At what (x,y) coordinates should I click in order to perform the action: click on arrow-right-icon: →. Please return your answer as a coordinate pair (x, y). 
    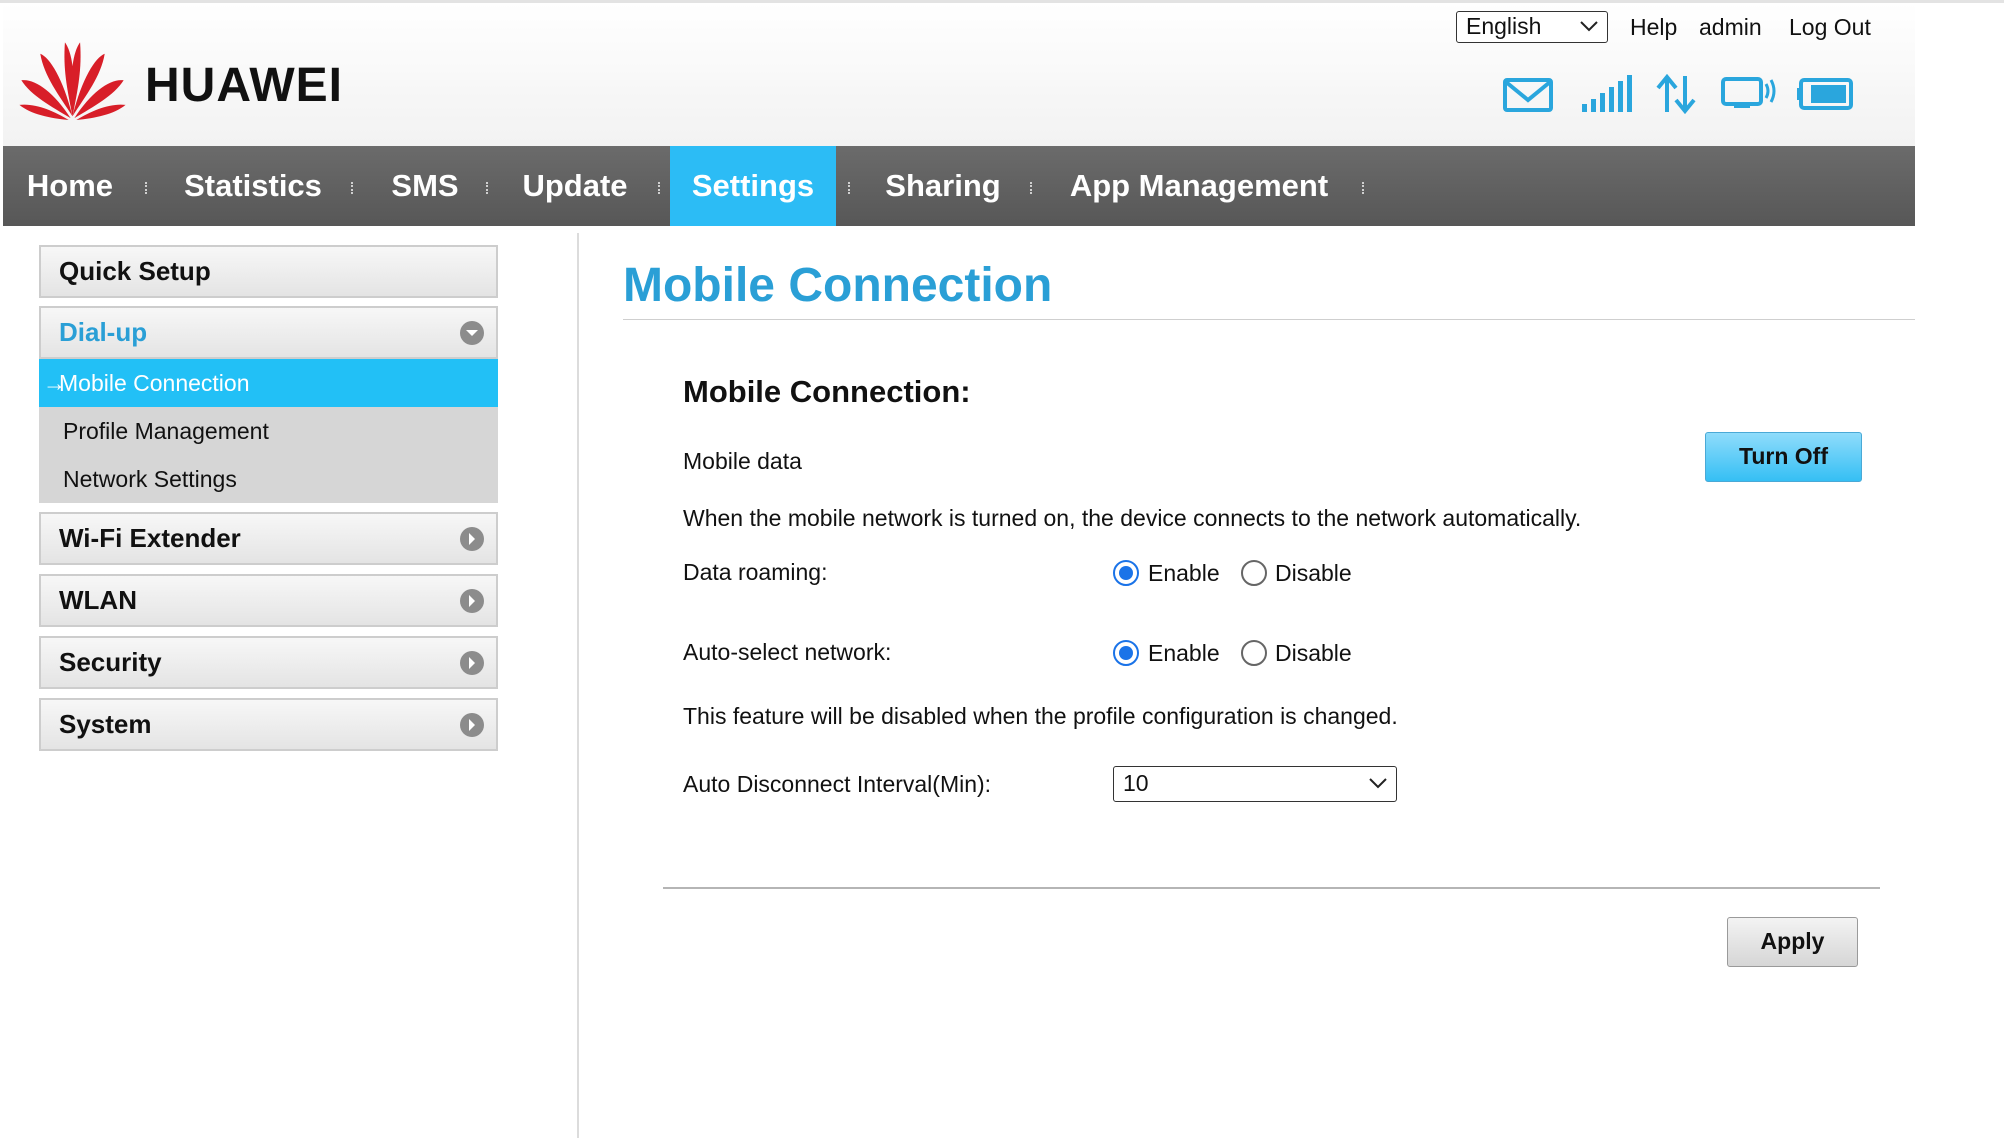
    Looking at the image, I should click on (54, 383).